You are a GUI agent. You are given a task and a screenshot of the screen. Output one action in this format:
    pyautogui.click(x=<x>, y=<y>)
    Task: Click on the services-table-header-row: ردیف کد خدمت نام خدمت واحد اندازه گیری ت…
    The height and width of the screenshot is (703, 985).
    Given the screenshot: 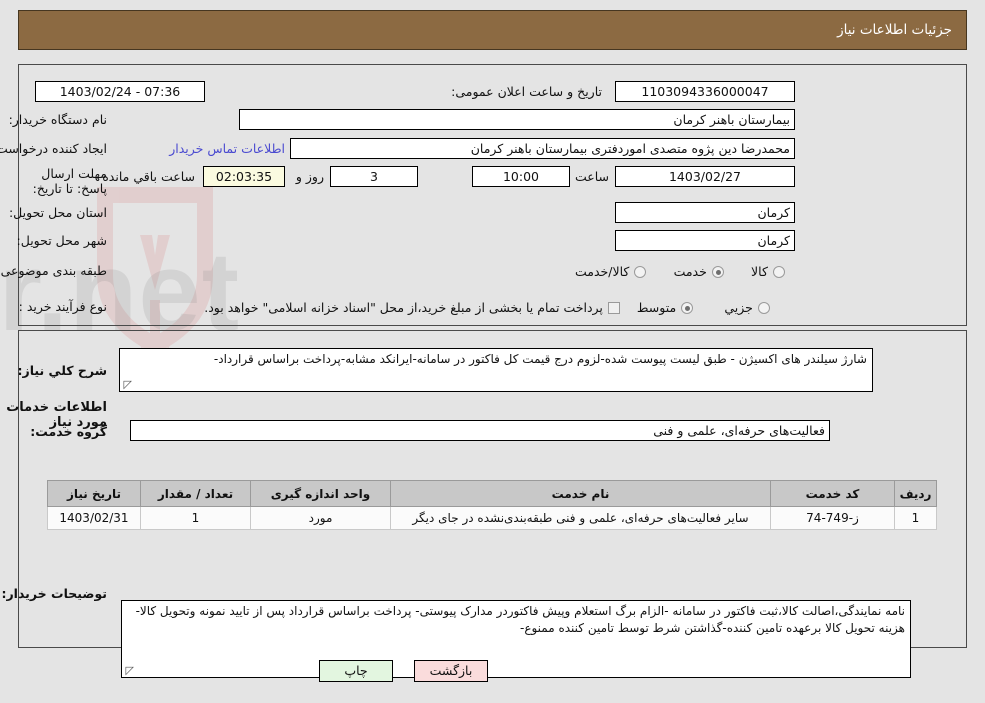 What is the action you would take?
    pyautogui.click(x=492, y=493)
    